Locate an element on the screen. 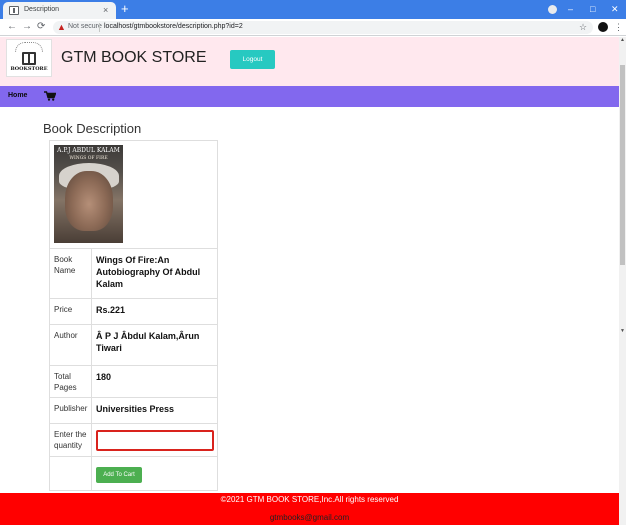 This screenshot has height=525, width=626. scroll-thumb is located at coordinates (622, 165).